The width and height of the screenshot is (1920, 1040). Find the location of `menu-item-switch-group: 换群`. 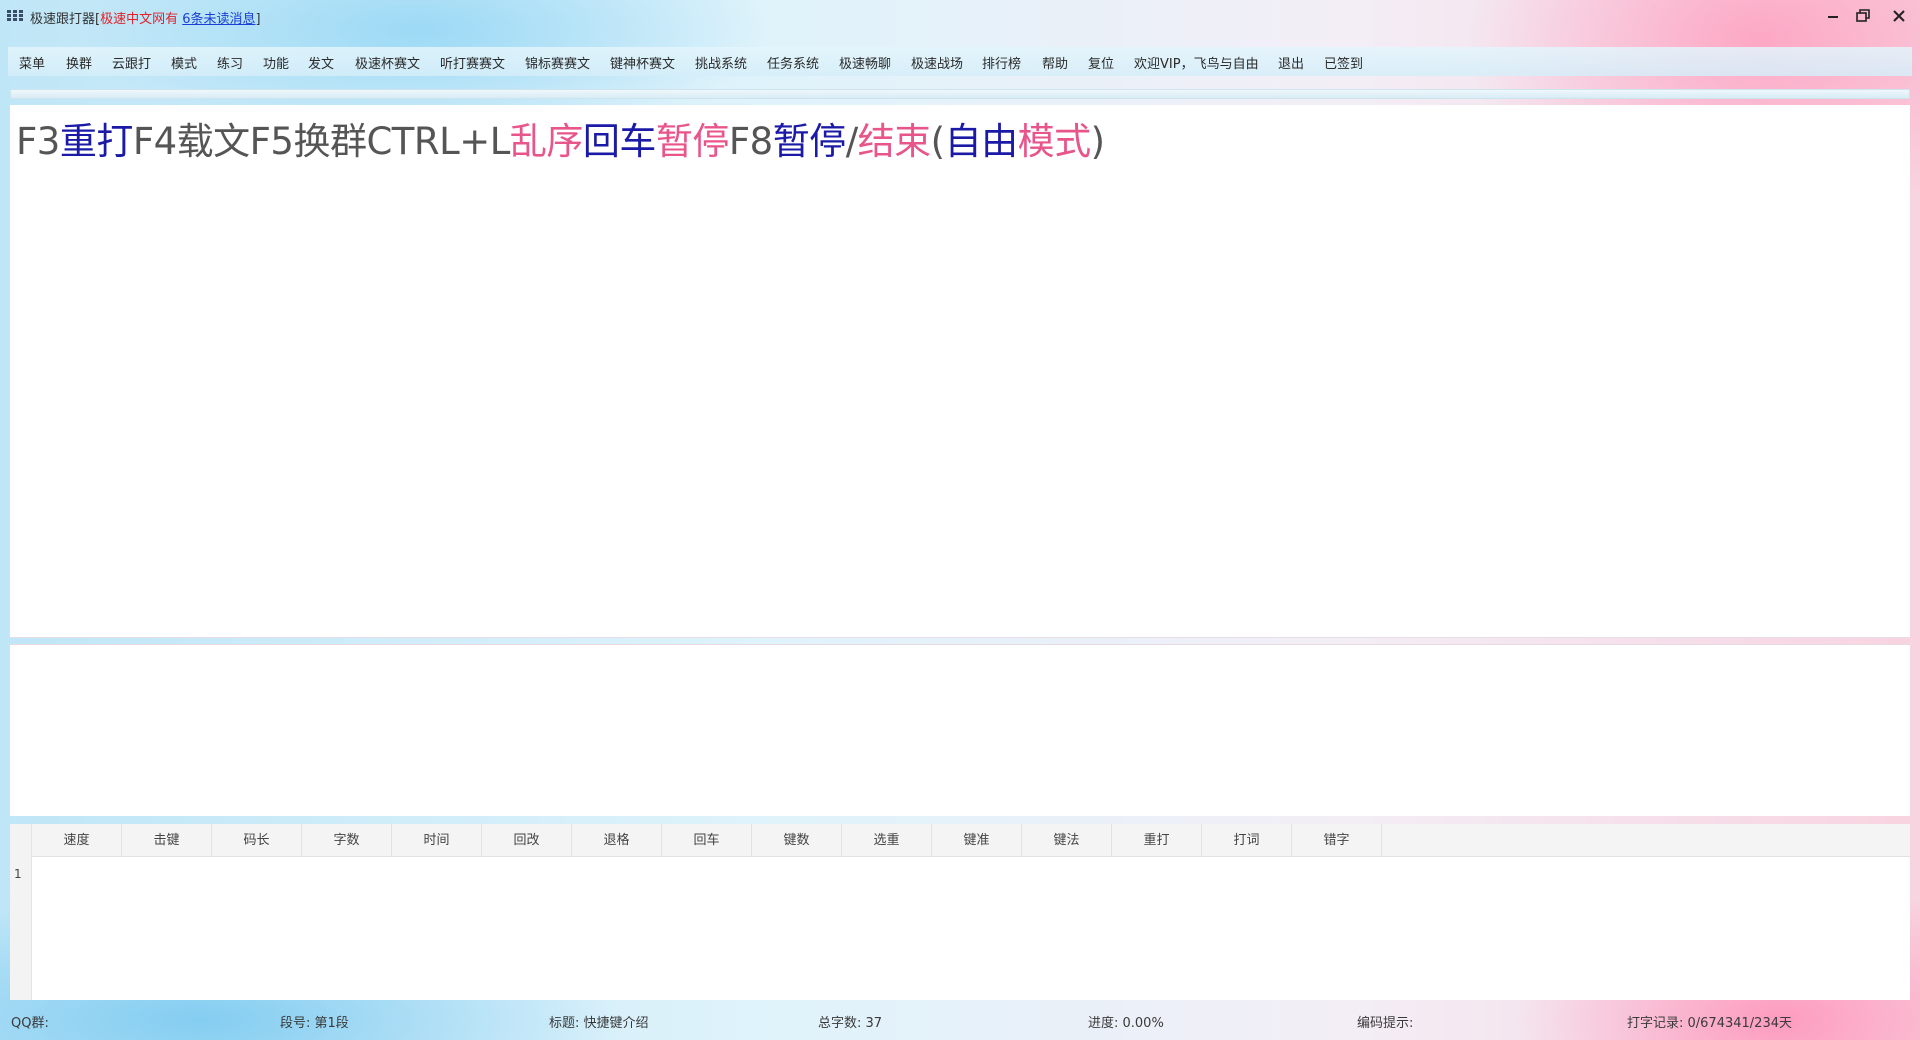

menu-item-switch-group: 换群 is located at coordinates (79, 62).